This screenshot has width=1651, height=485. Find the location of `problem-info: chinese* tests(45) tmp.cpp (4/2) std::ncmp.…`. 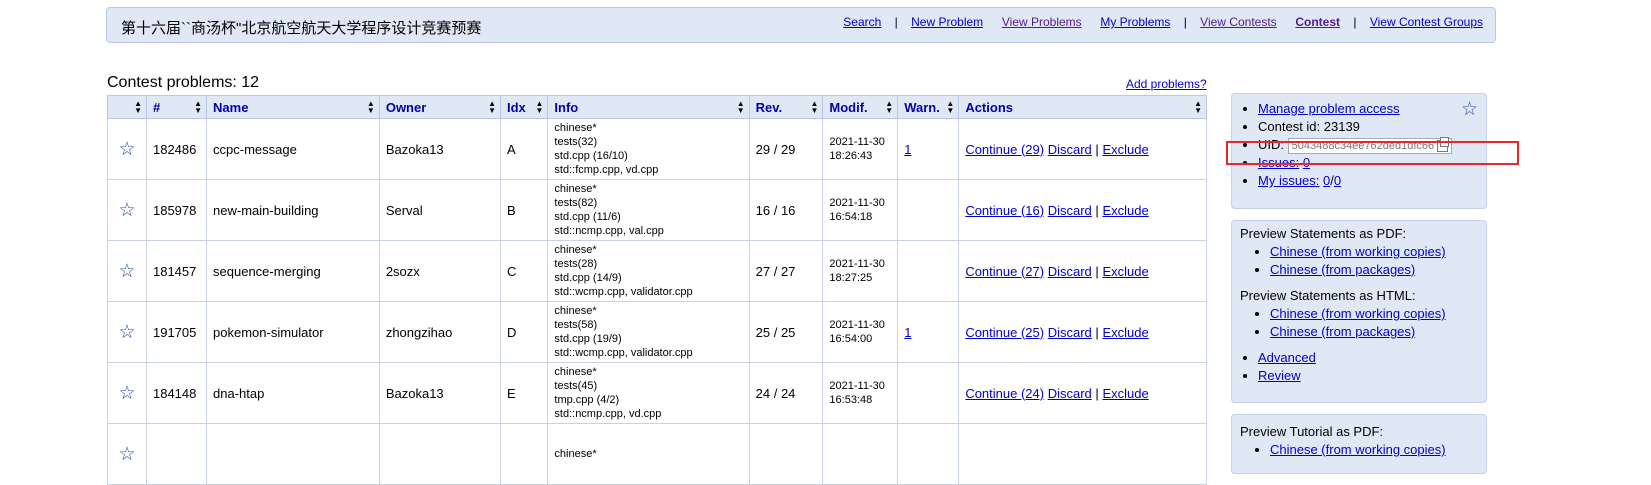

problem-info: chinese* tests(45) tmp.cpp (4/2) std::ncmp.… is located at coordinates (648, 393).